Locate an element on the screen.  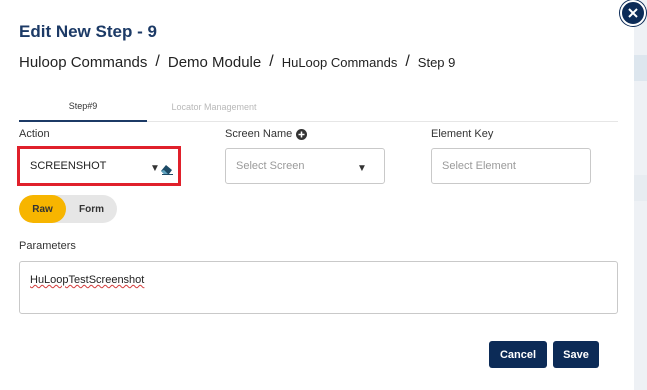
parameters-textarea: HuLoopTestScreenshot is located at coordinates (318, 287).